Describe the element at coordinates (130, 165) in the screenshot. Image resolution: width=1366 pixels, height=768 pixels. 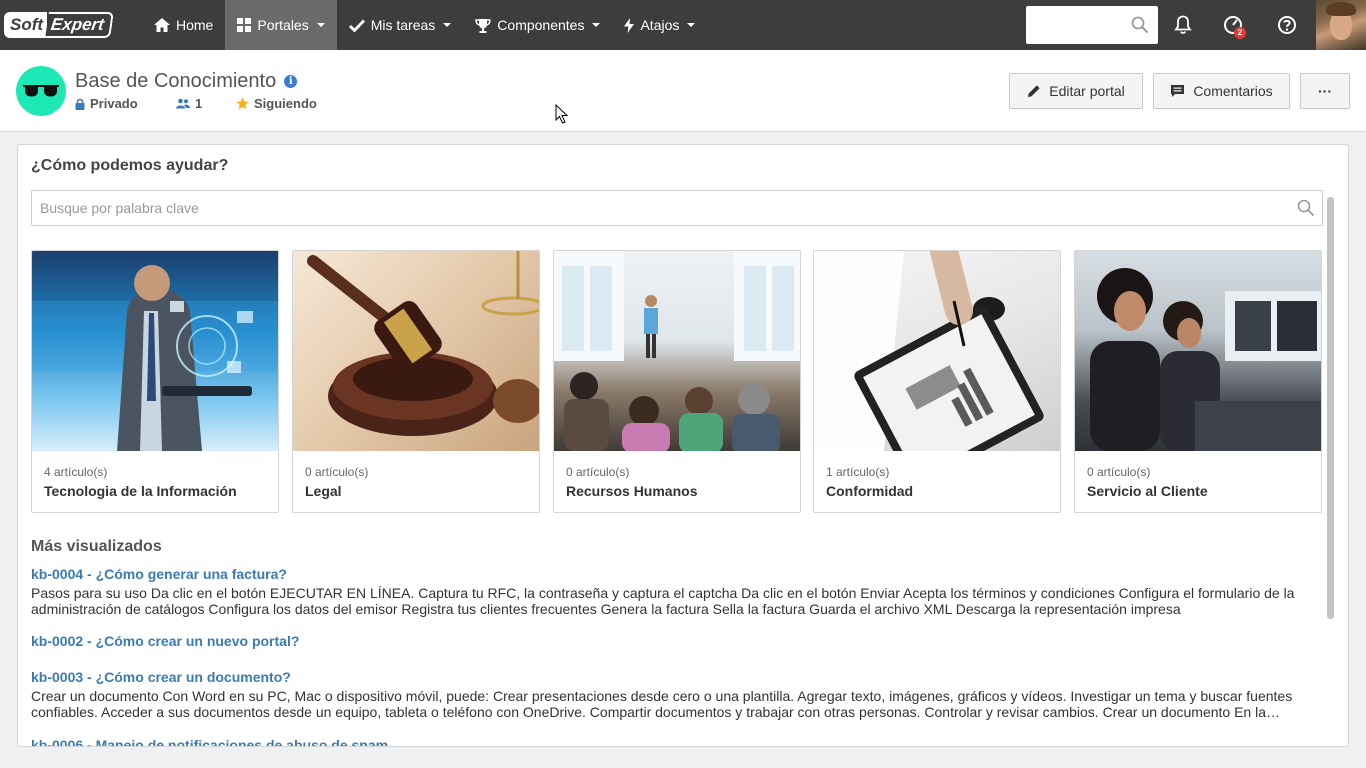
I see `help-heading: ¿Cómo podemos ayudar?` at that location.